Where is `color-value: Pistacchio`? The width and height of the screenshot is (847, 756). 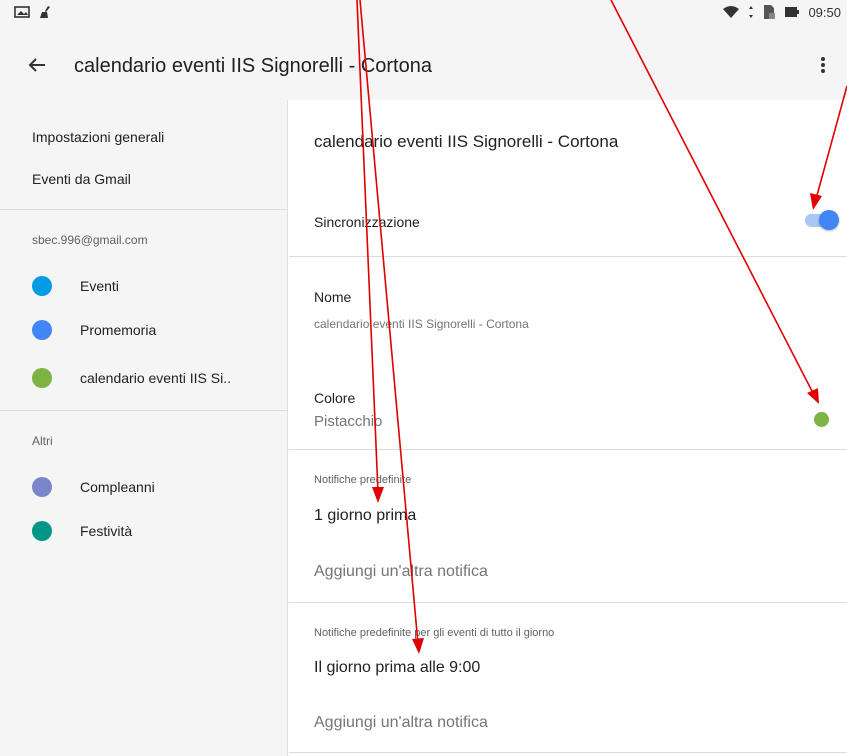
color-value: Pistacchio is located at coordinates (348, 421).